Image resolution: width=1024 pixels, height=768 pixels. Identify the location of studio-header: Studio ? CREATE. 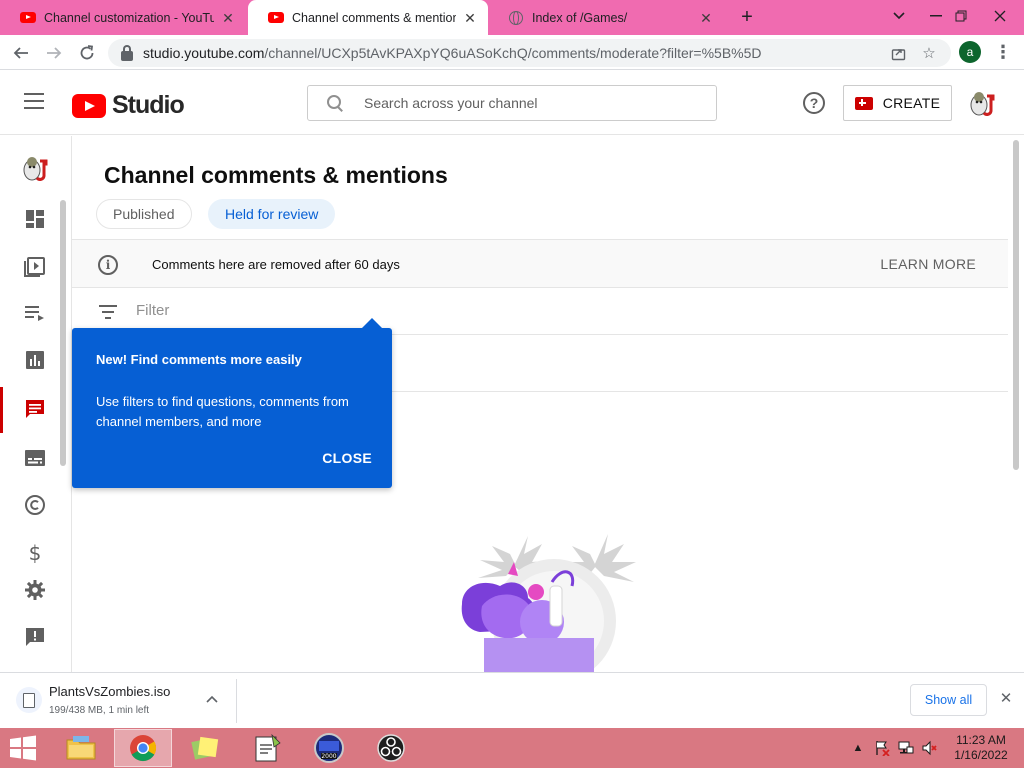
(512, 103).